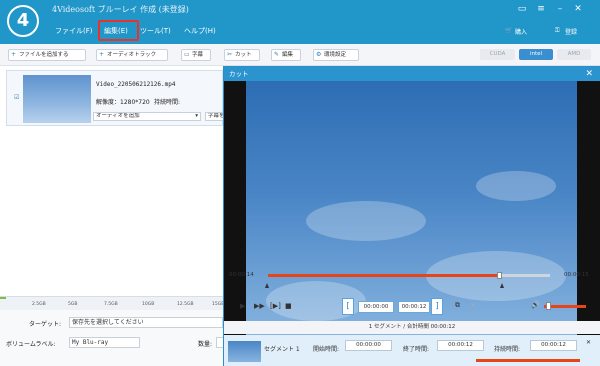  Describe the element at coordinates (535, 305) in the screenshot. I see `volume-icon: 🔊` at that location.